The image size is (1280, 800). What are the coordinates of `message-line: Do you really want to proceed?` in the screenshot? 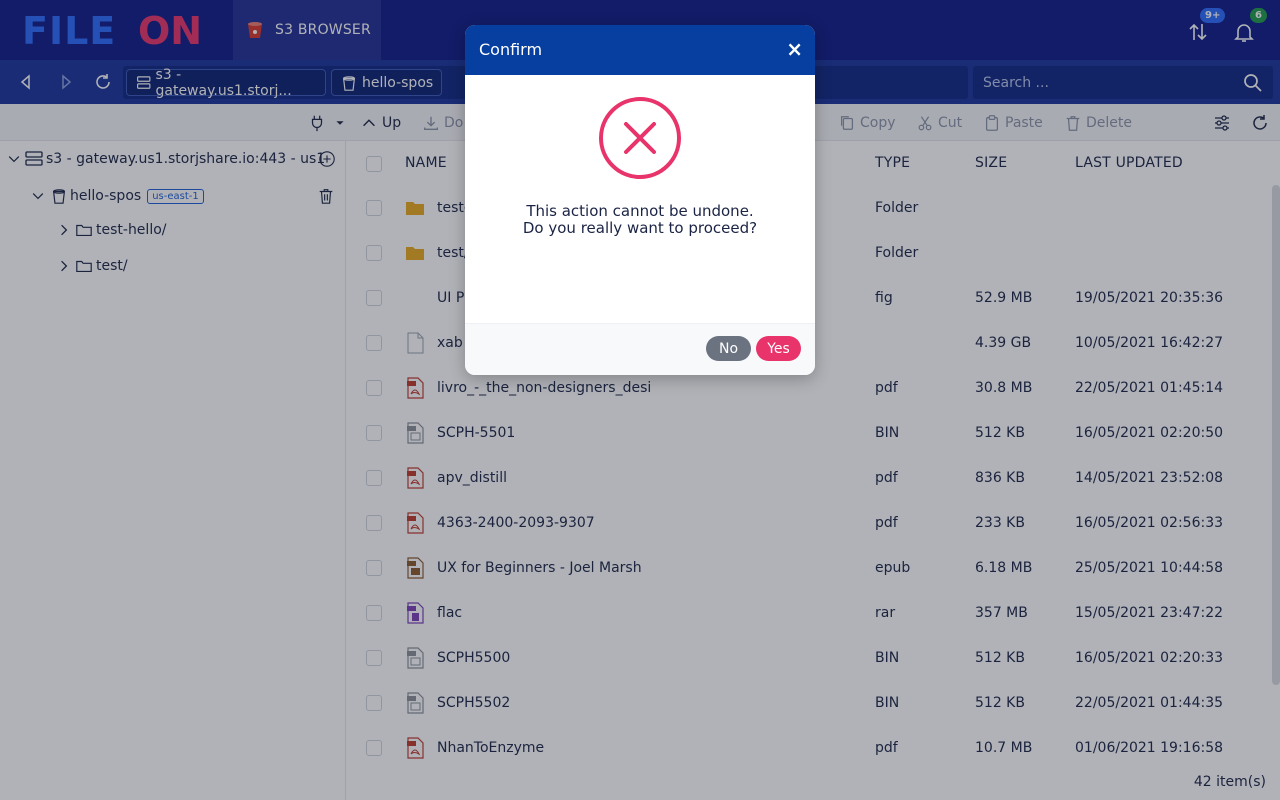 It's located at (640, 228).